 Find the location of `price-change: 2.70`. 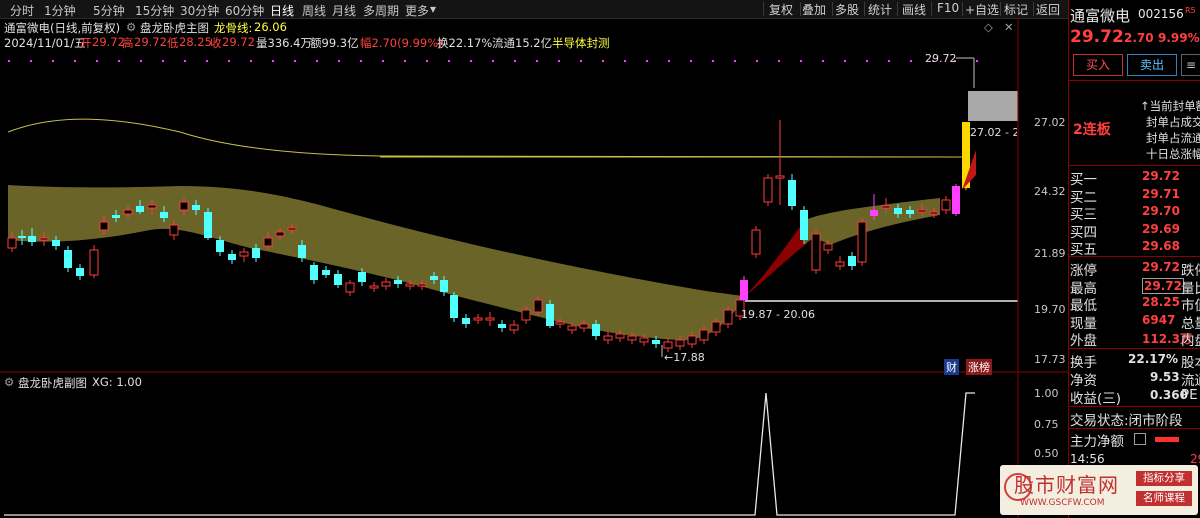

price-change: 2.70 is located at coordinates (1139, 38).